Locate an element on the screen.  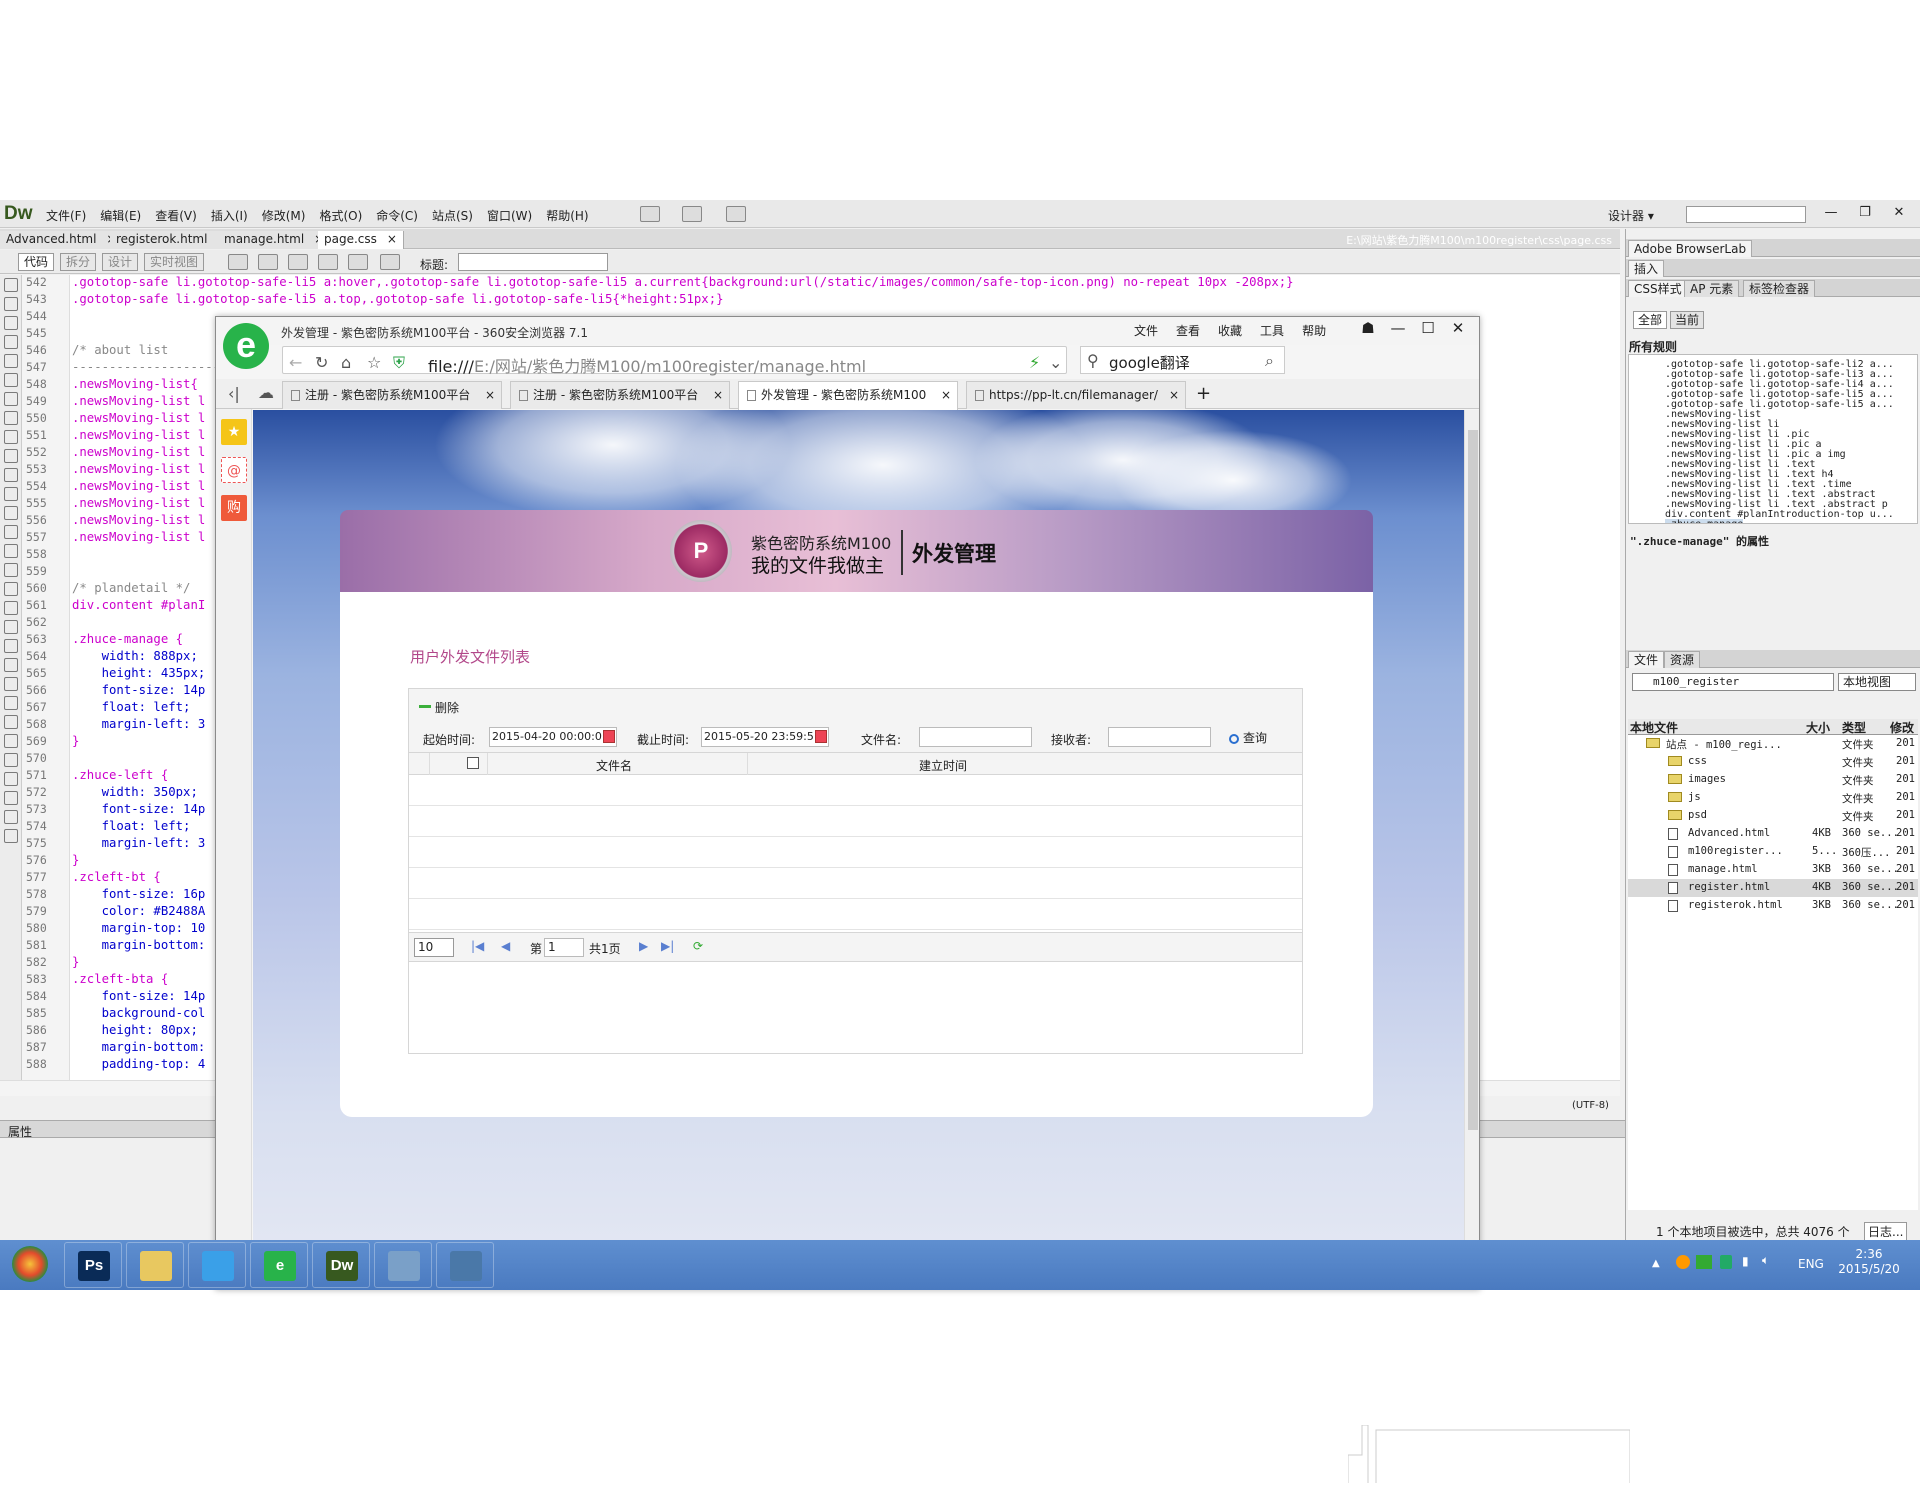
taskbar-app is located at coordinates (403, 1265).